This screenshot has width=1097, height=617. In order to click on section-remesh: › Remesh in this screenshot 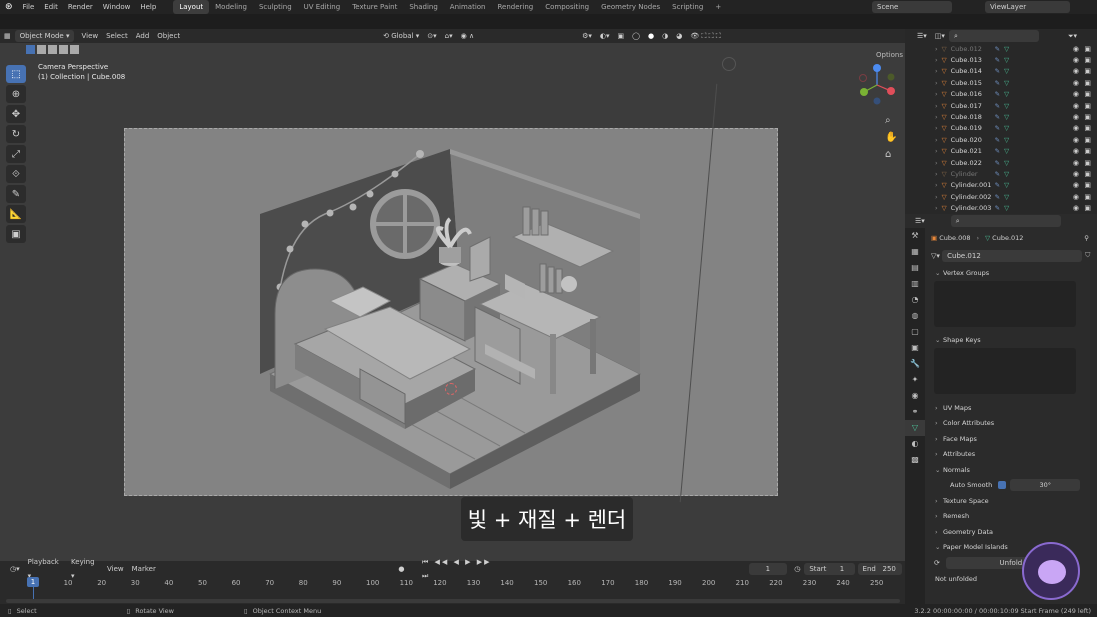, I will do `click(1001, 517)`.